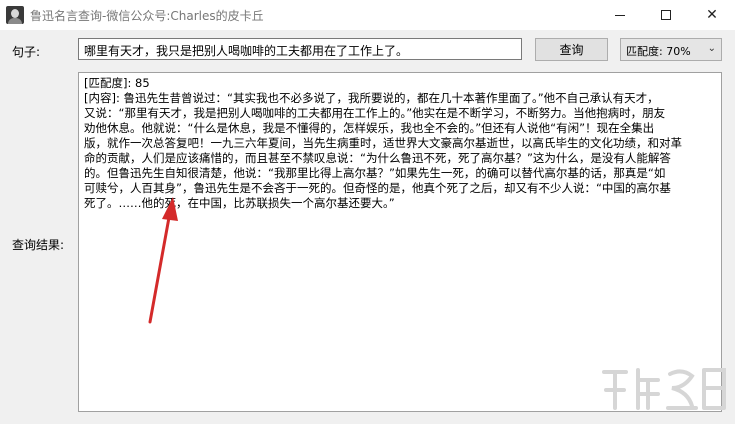 This screenshot has width=735, height=424. What do you see at coordinates (367, 15) in the screenshot?
I see `title-bar: 鲁迅名言查询-微信公众号:Charles的皮卡丘 ✕` at bounding box center [367, 15].